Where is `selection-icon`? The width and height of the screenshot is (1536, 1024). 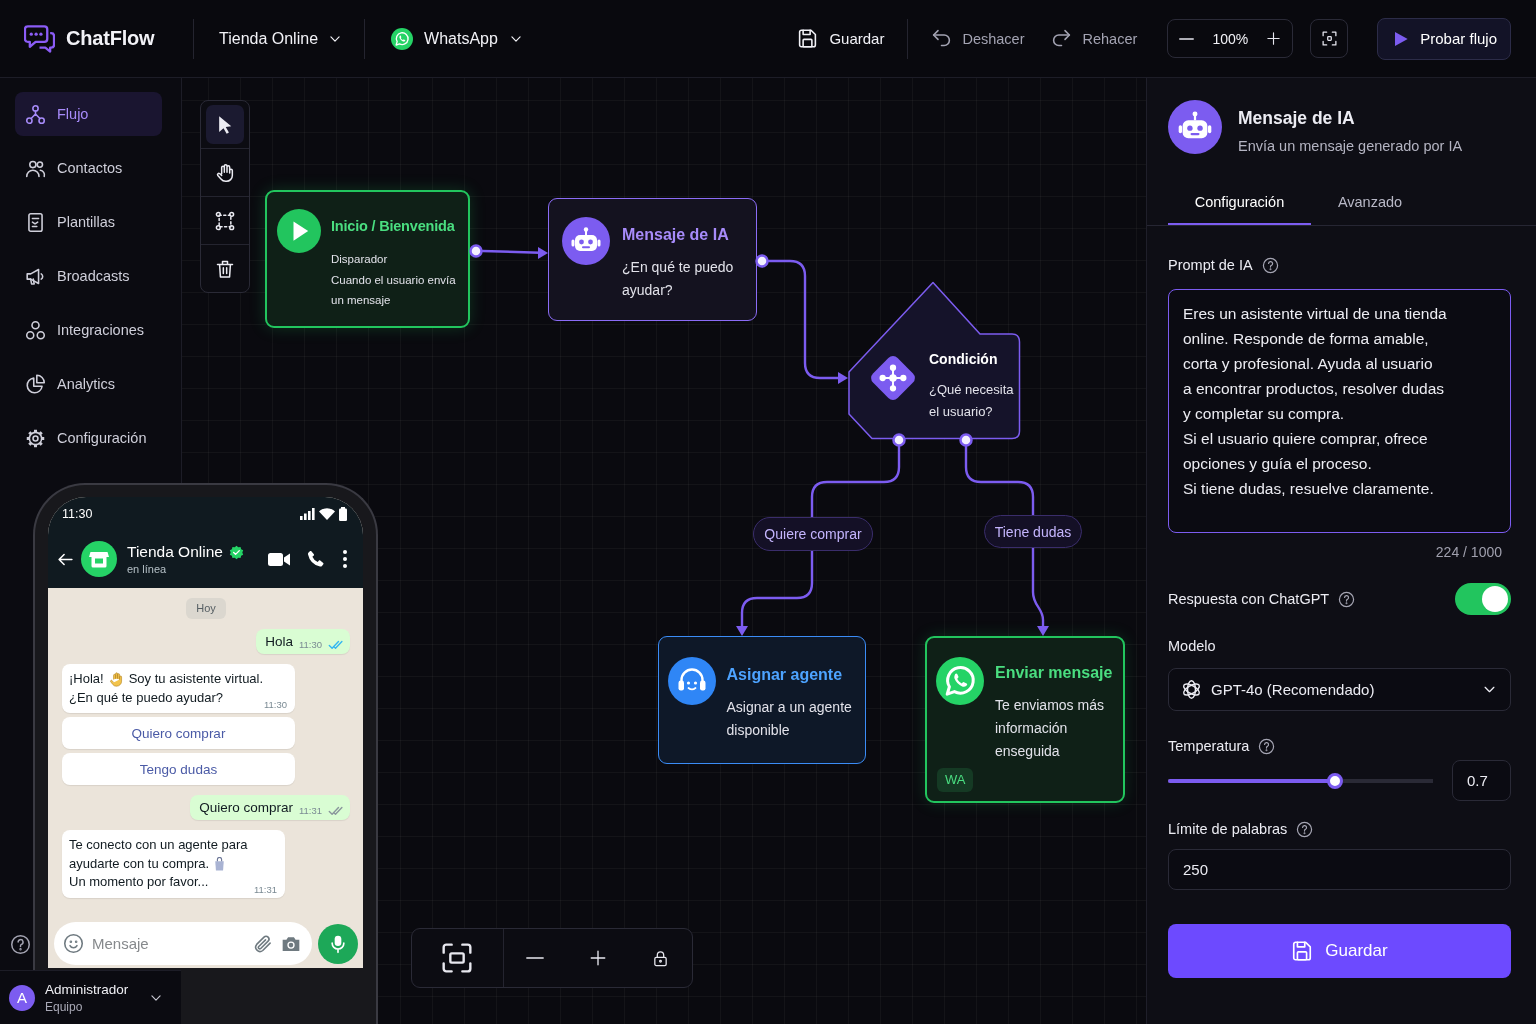 selection-icon is located at coordinates (225, 220).